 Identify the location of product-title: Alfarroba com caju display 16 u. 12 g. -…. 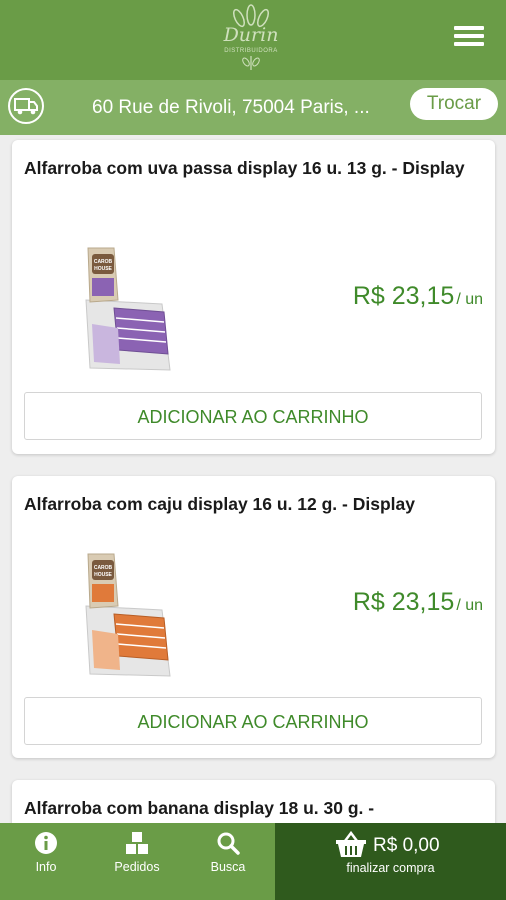
(219, 504).